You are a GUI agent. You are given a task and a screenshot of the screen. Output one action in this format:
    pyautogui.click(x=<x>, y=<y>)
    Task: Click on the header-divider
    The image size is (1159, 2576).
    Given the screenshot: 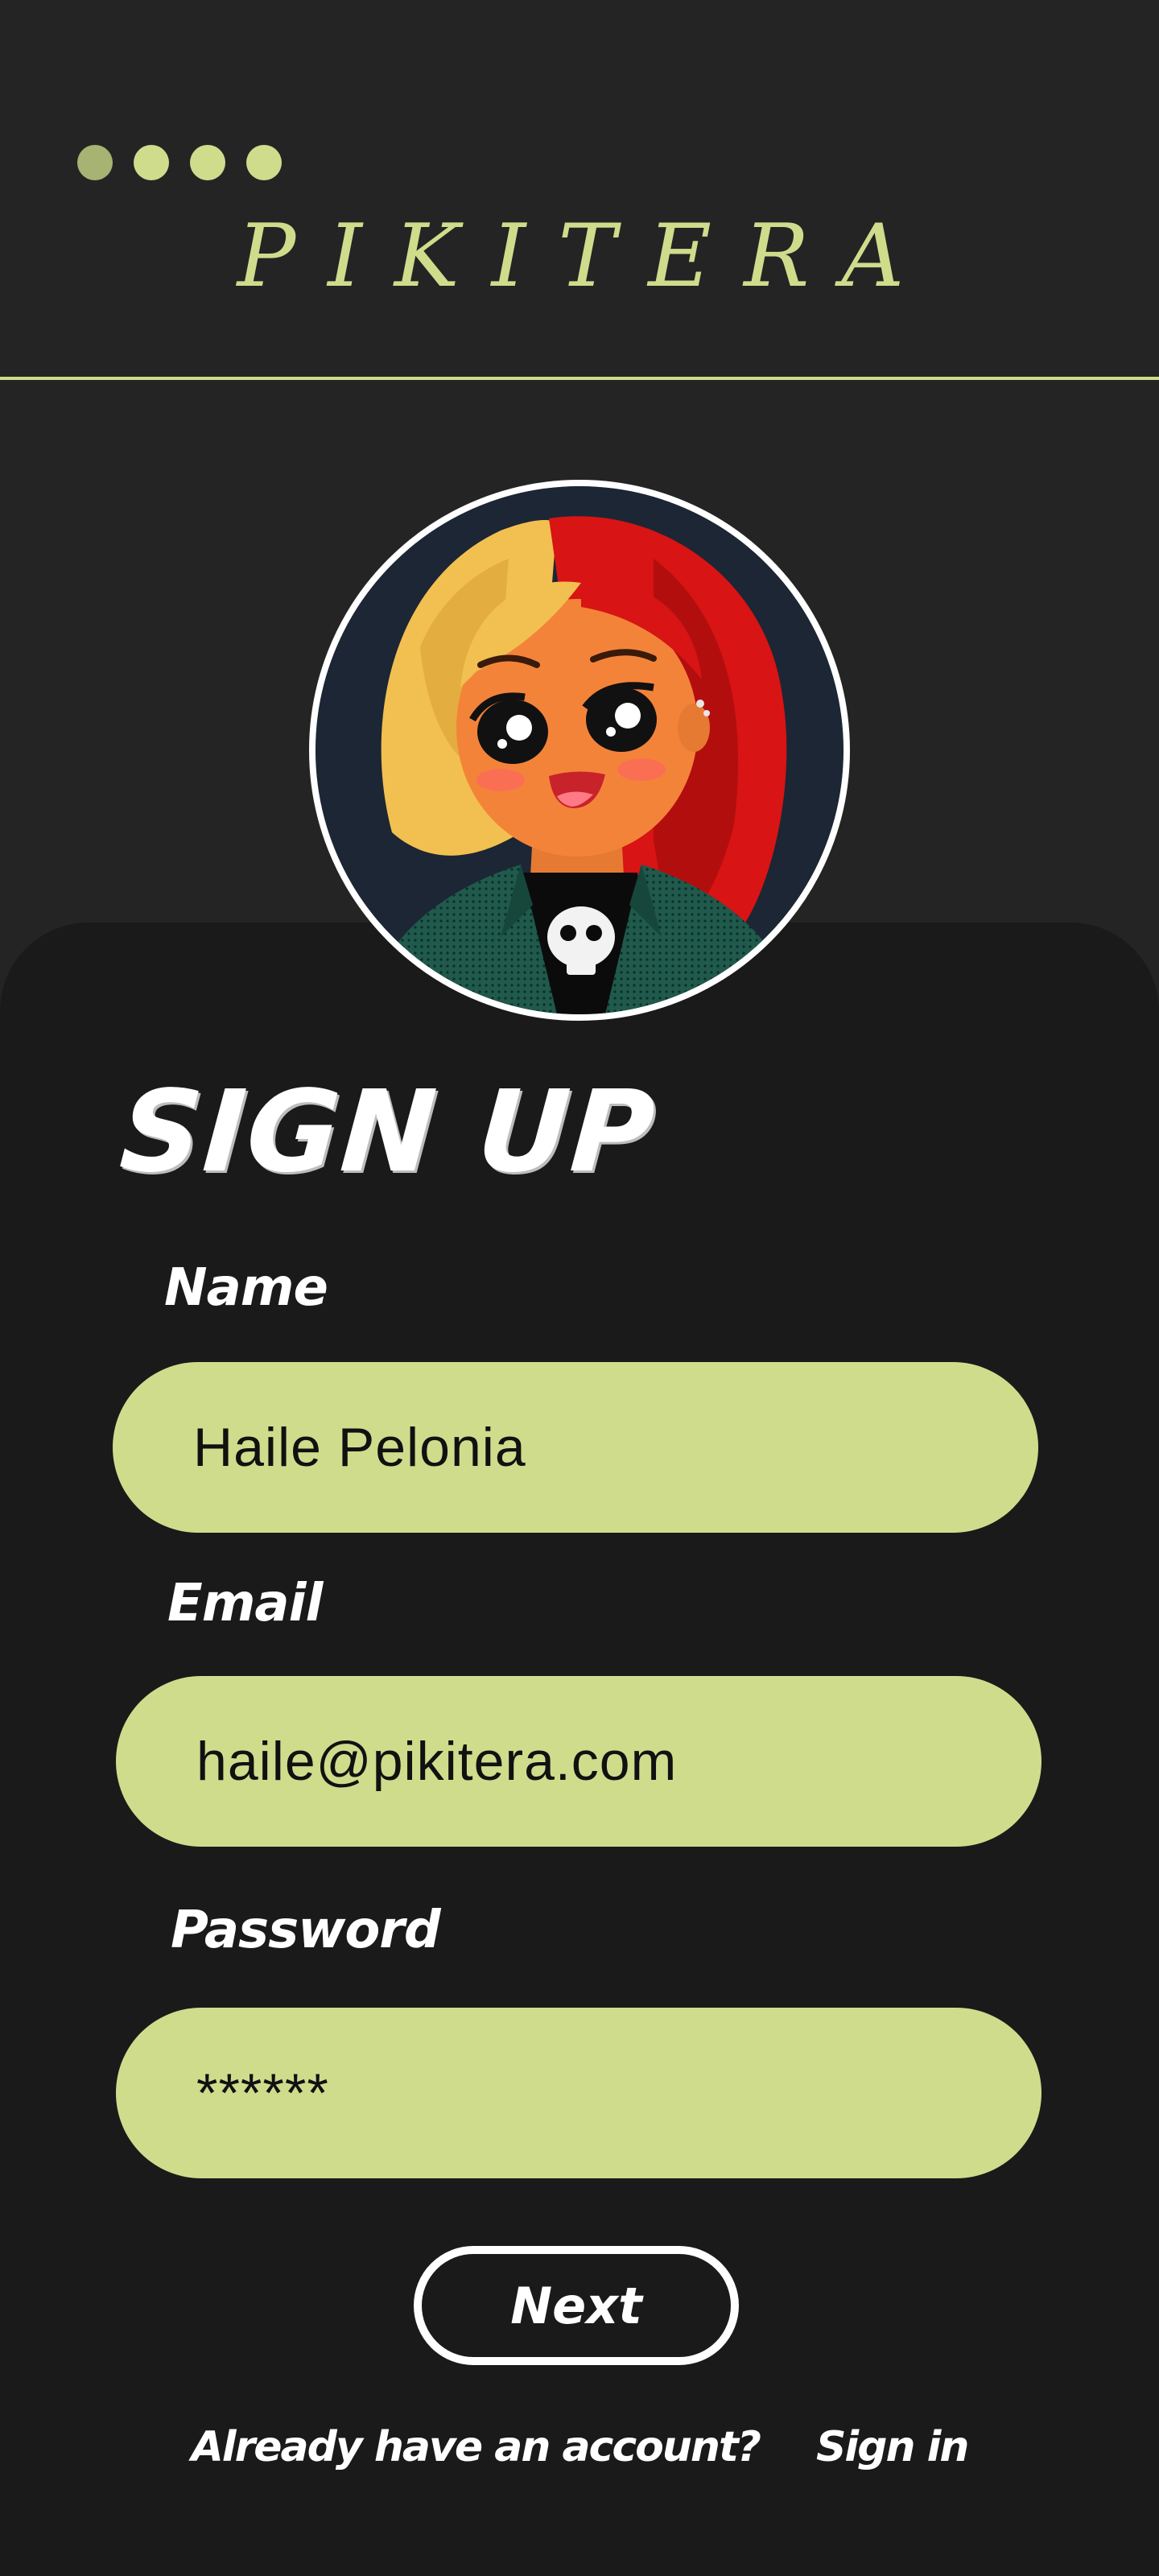 What is the action you would take?
    pyautogui.click(x=579, y=378)
    